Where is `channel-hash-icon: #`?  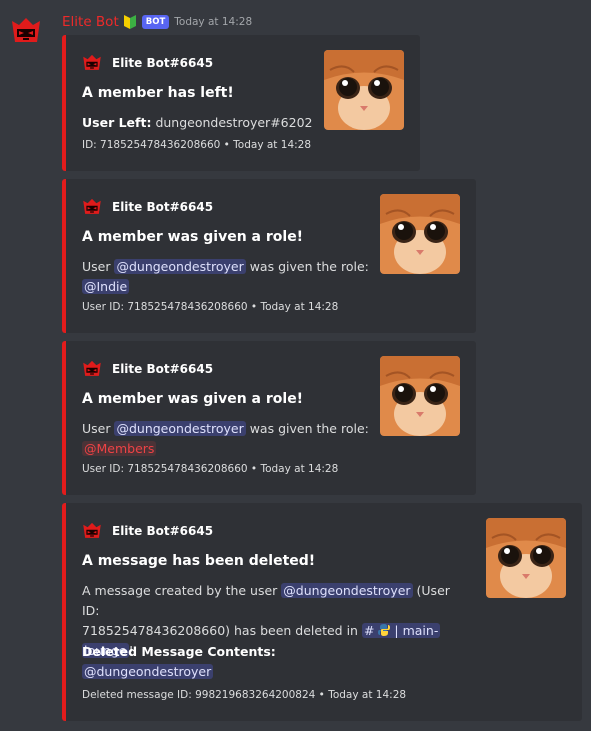 channel-hash-icon: # is located at coordinates (369, 630).